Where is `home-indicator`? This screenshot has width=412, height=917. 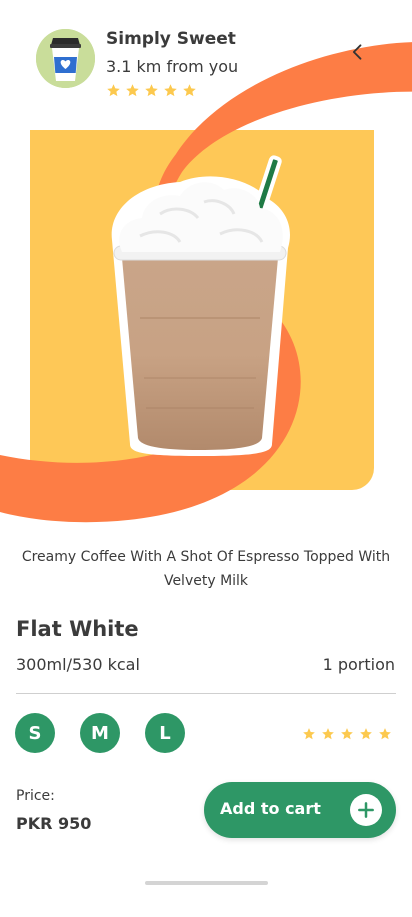 home-indicator is located at coordinates (206, 883).